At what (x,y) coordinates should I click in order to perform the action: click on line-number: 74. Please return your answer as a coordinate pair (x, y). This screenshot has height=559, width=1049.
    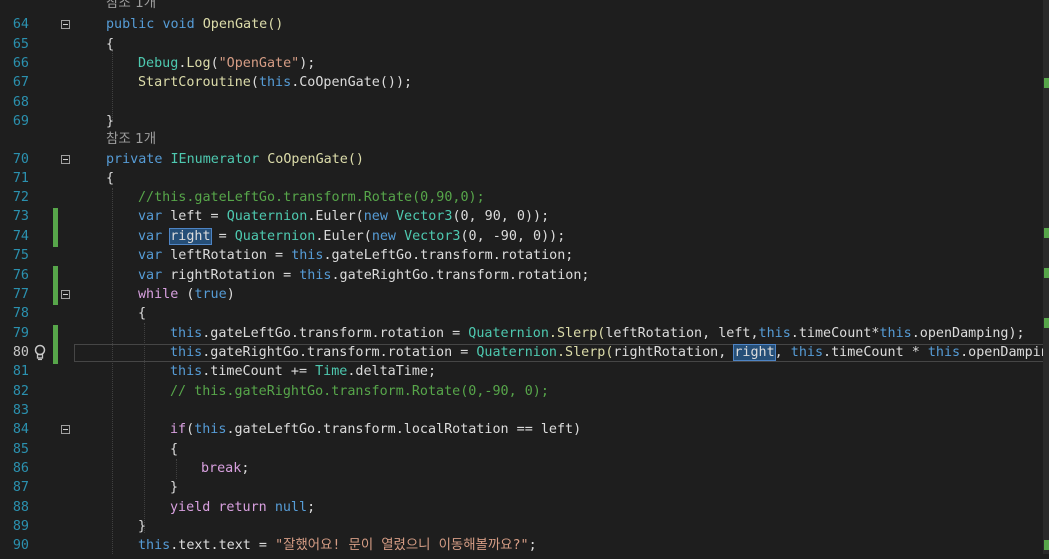
    Looking at the image, I should click on (20, 236).